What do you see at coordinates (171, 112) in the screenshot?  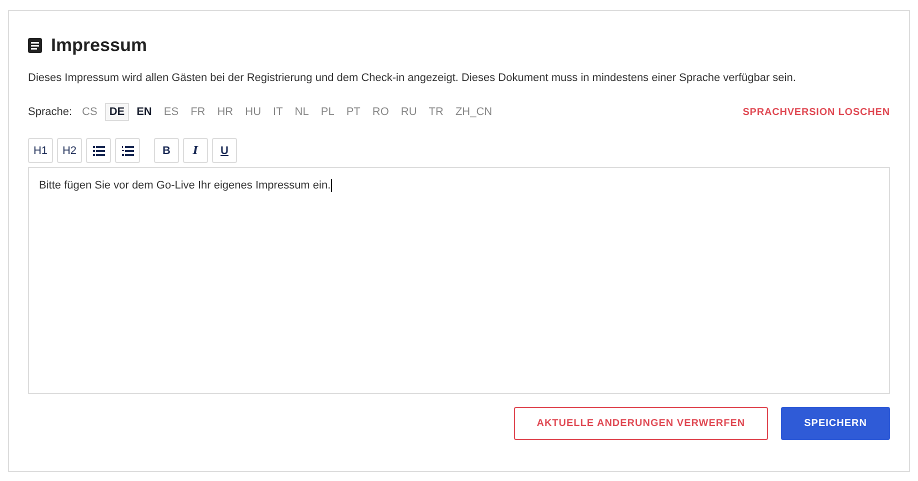 I see `language-tab: ES` at bounding box center [171, 112].